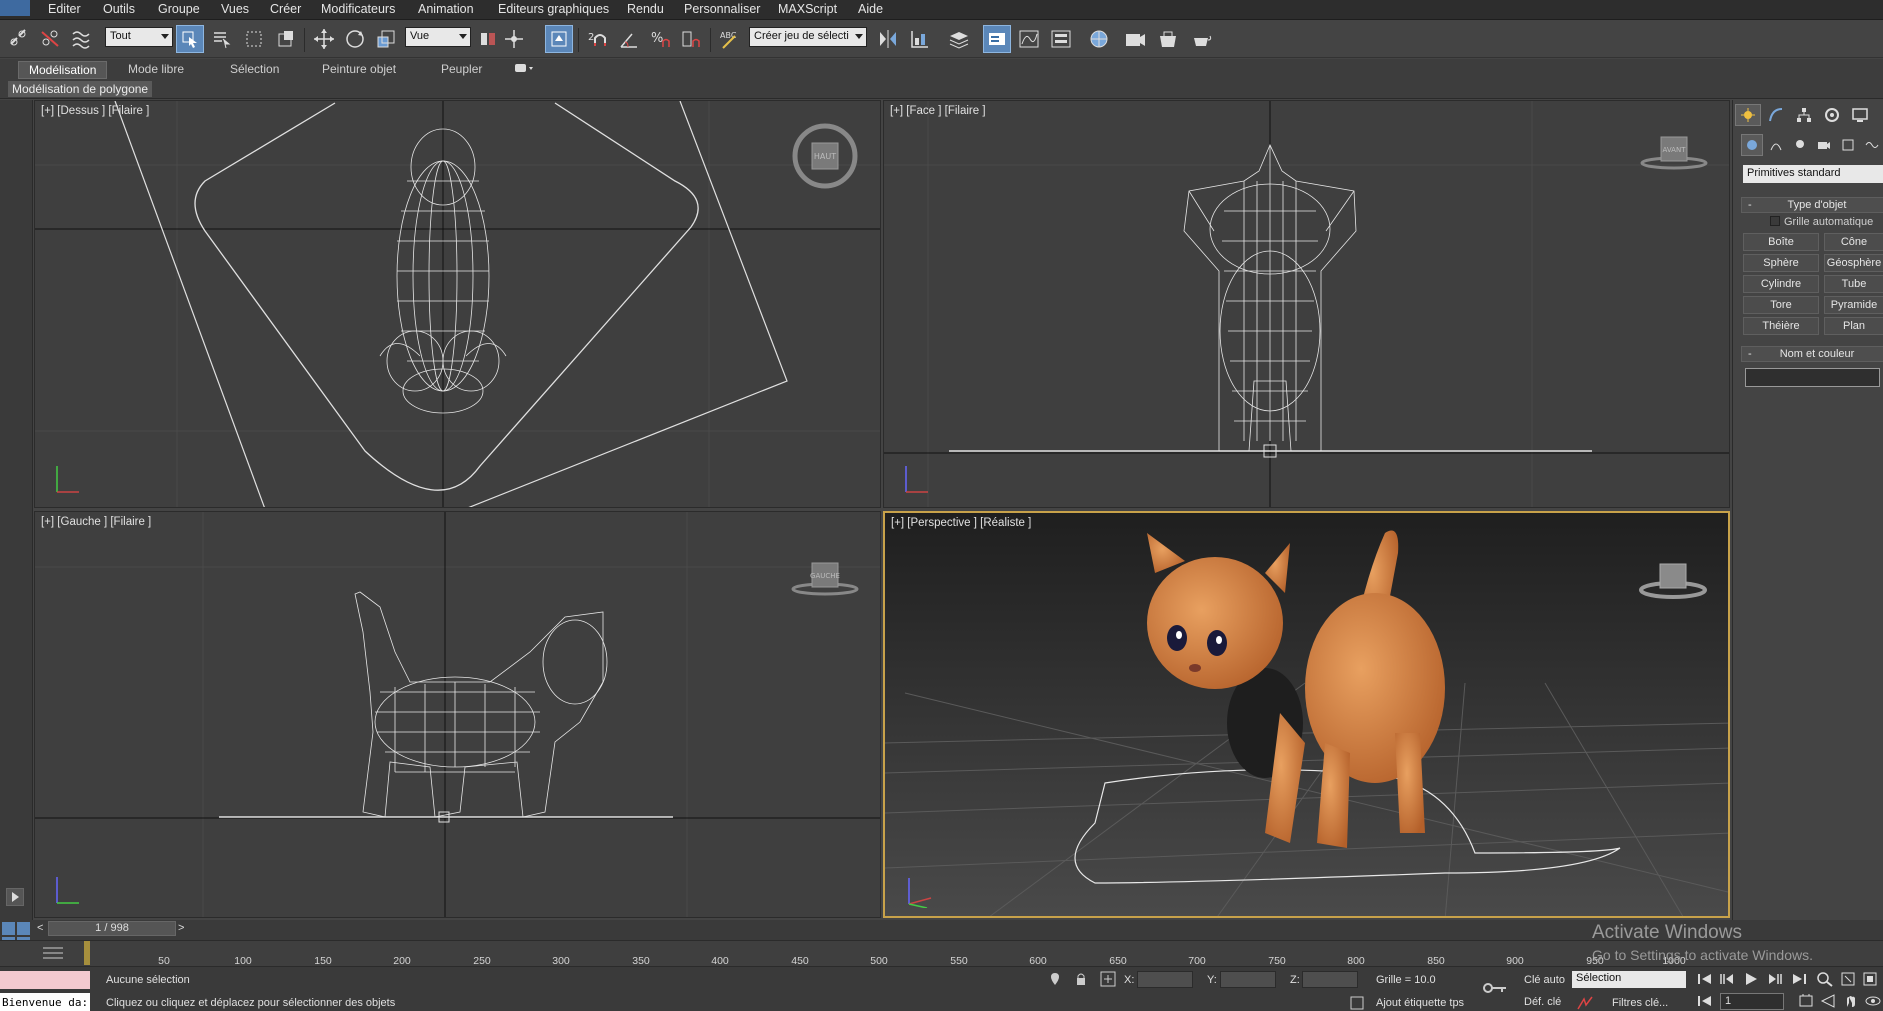 This screenshot has height=1011, width=1883. What do you see at coordinates (1108, 980) in the screenshot?
I see `absolute-mode-icon` at bounding box center [1108, 980].